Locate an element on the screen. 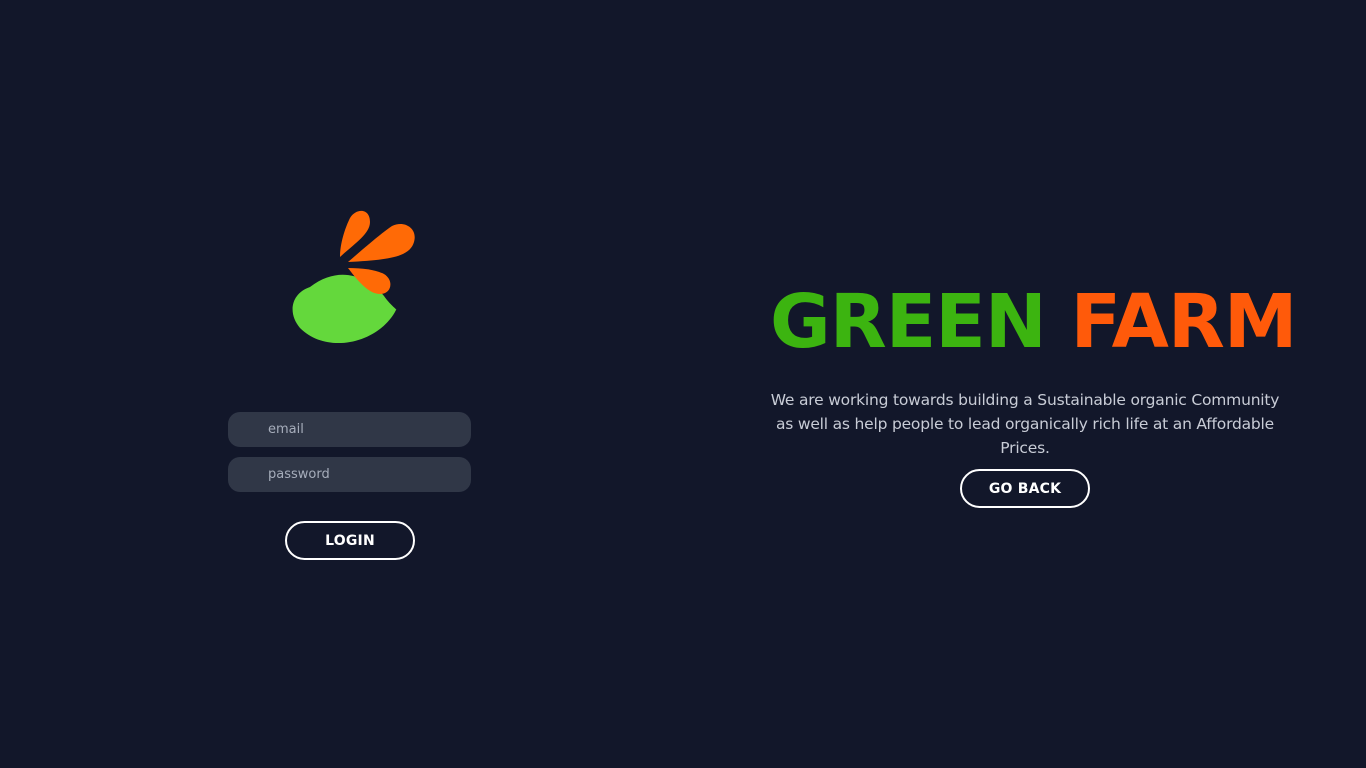 This screenshot has width=1366, height=768. title-orange-word: FARM is located at coordinates (1184, 322).